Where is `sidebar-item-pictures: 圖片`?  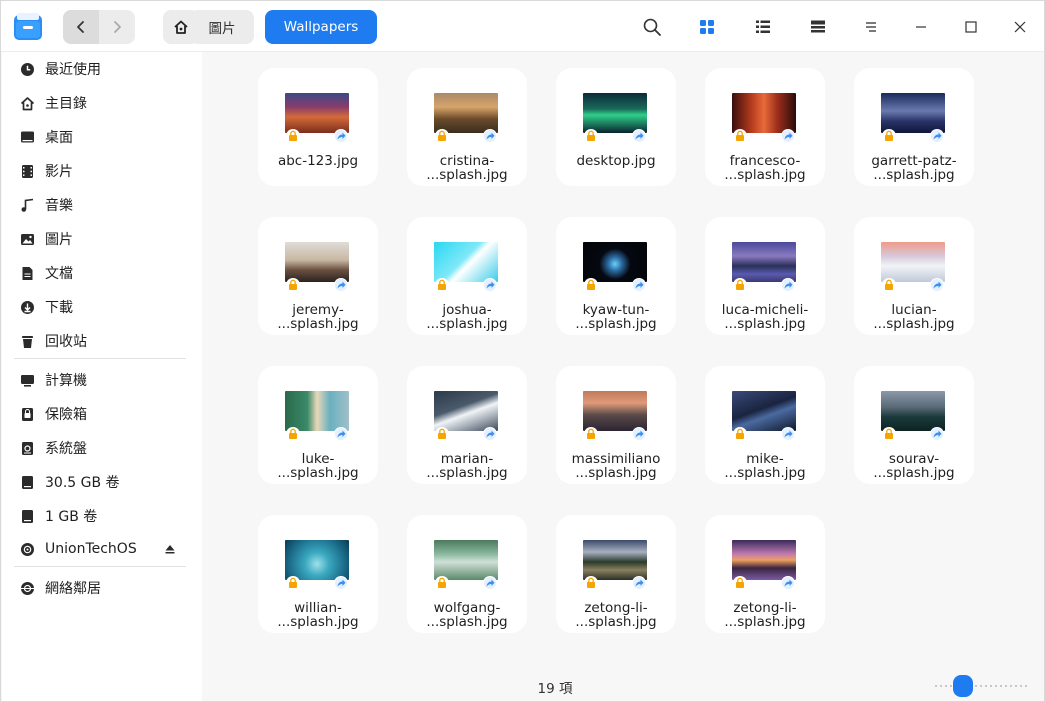
sidebar-item-pictures: 圖片 is located at coordinates (102, 239).